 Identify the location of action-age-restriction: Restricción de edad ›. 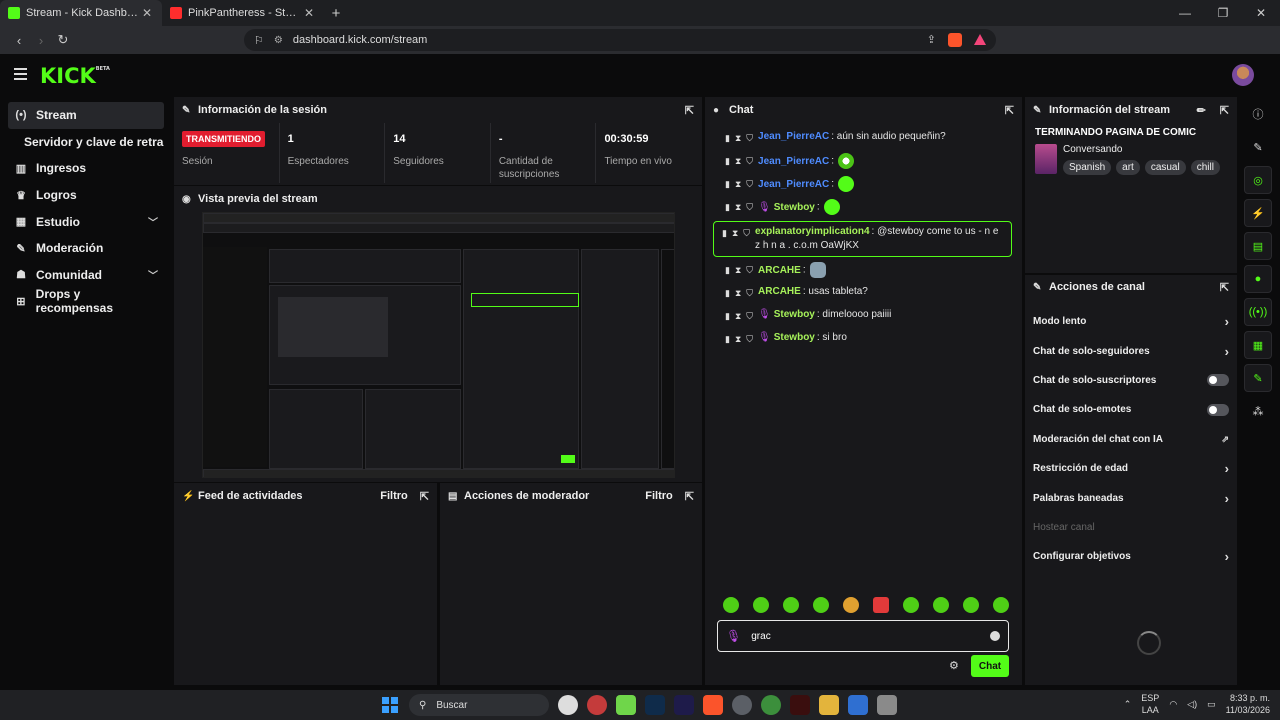
(1131, 468).